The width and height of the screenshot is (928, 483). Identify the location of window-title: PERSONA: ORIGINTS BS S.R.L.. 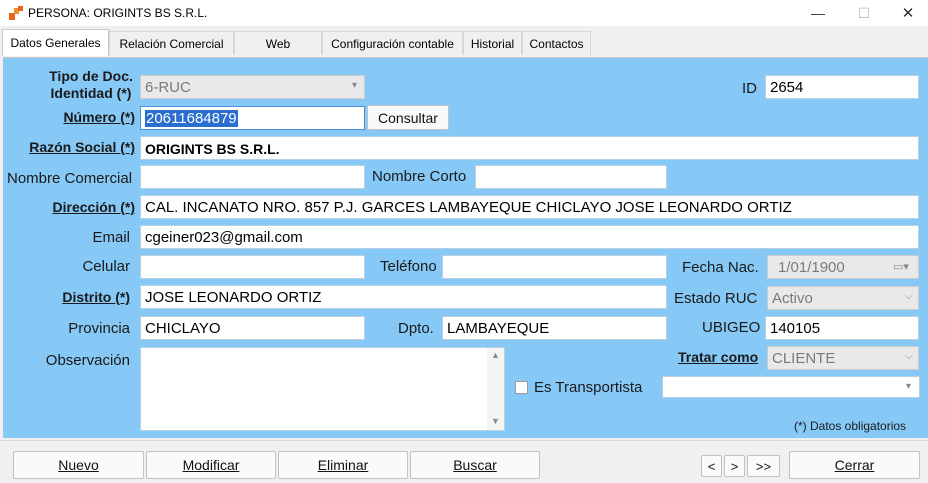
(118, 13).